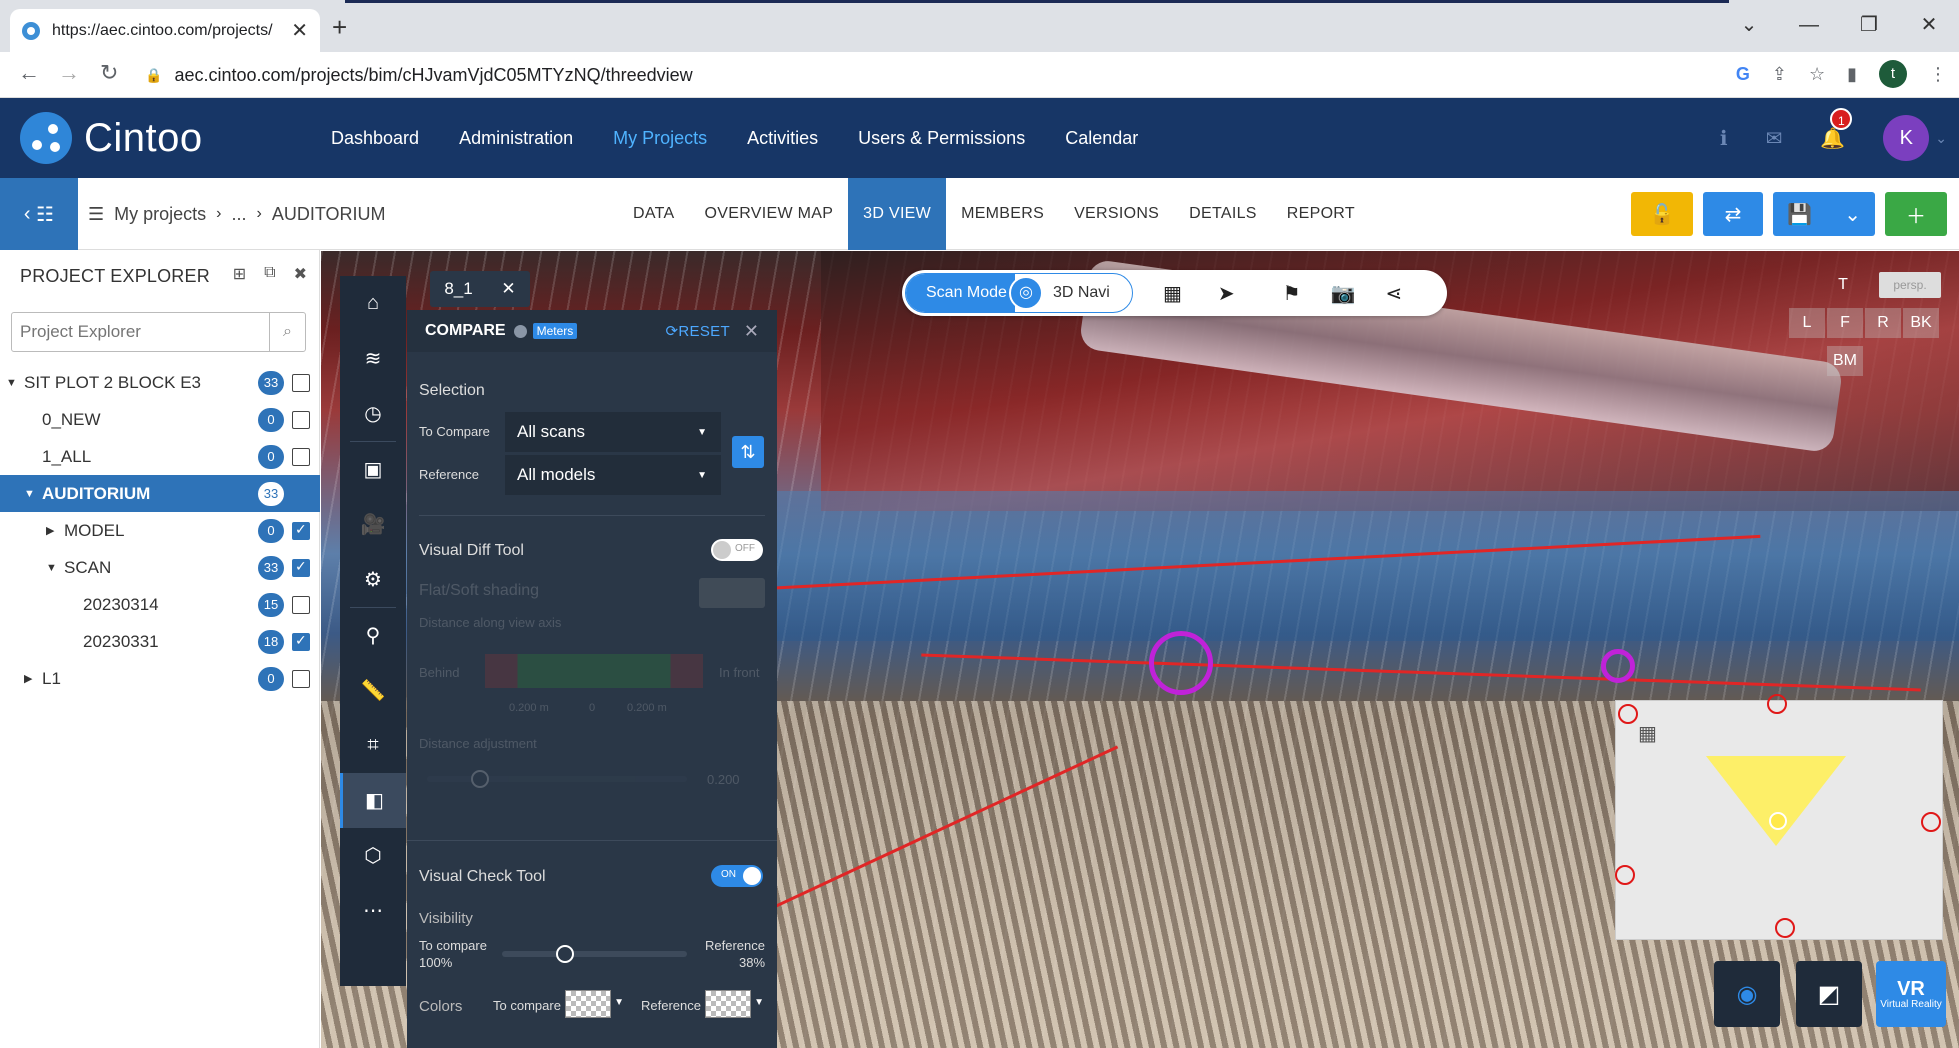 This screenshot has width=1959, height=1048. What do you see at coordinates (299, 30) in the screenshot?
I see `close-tab-icon: ✕` at bounding box center [299, 30].